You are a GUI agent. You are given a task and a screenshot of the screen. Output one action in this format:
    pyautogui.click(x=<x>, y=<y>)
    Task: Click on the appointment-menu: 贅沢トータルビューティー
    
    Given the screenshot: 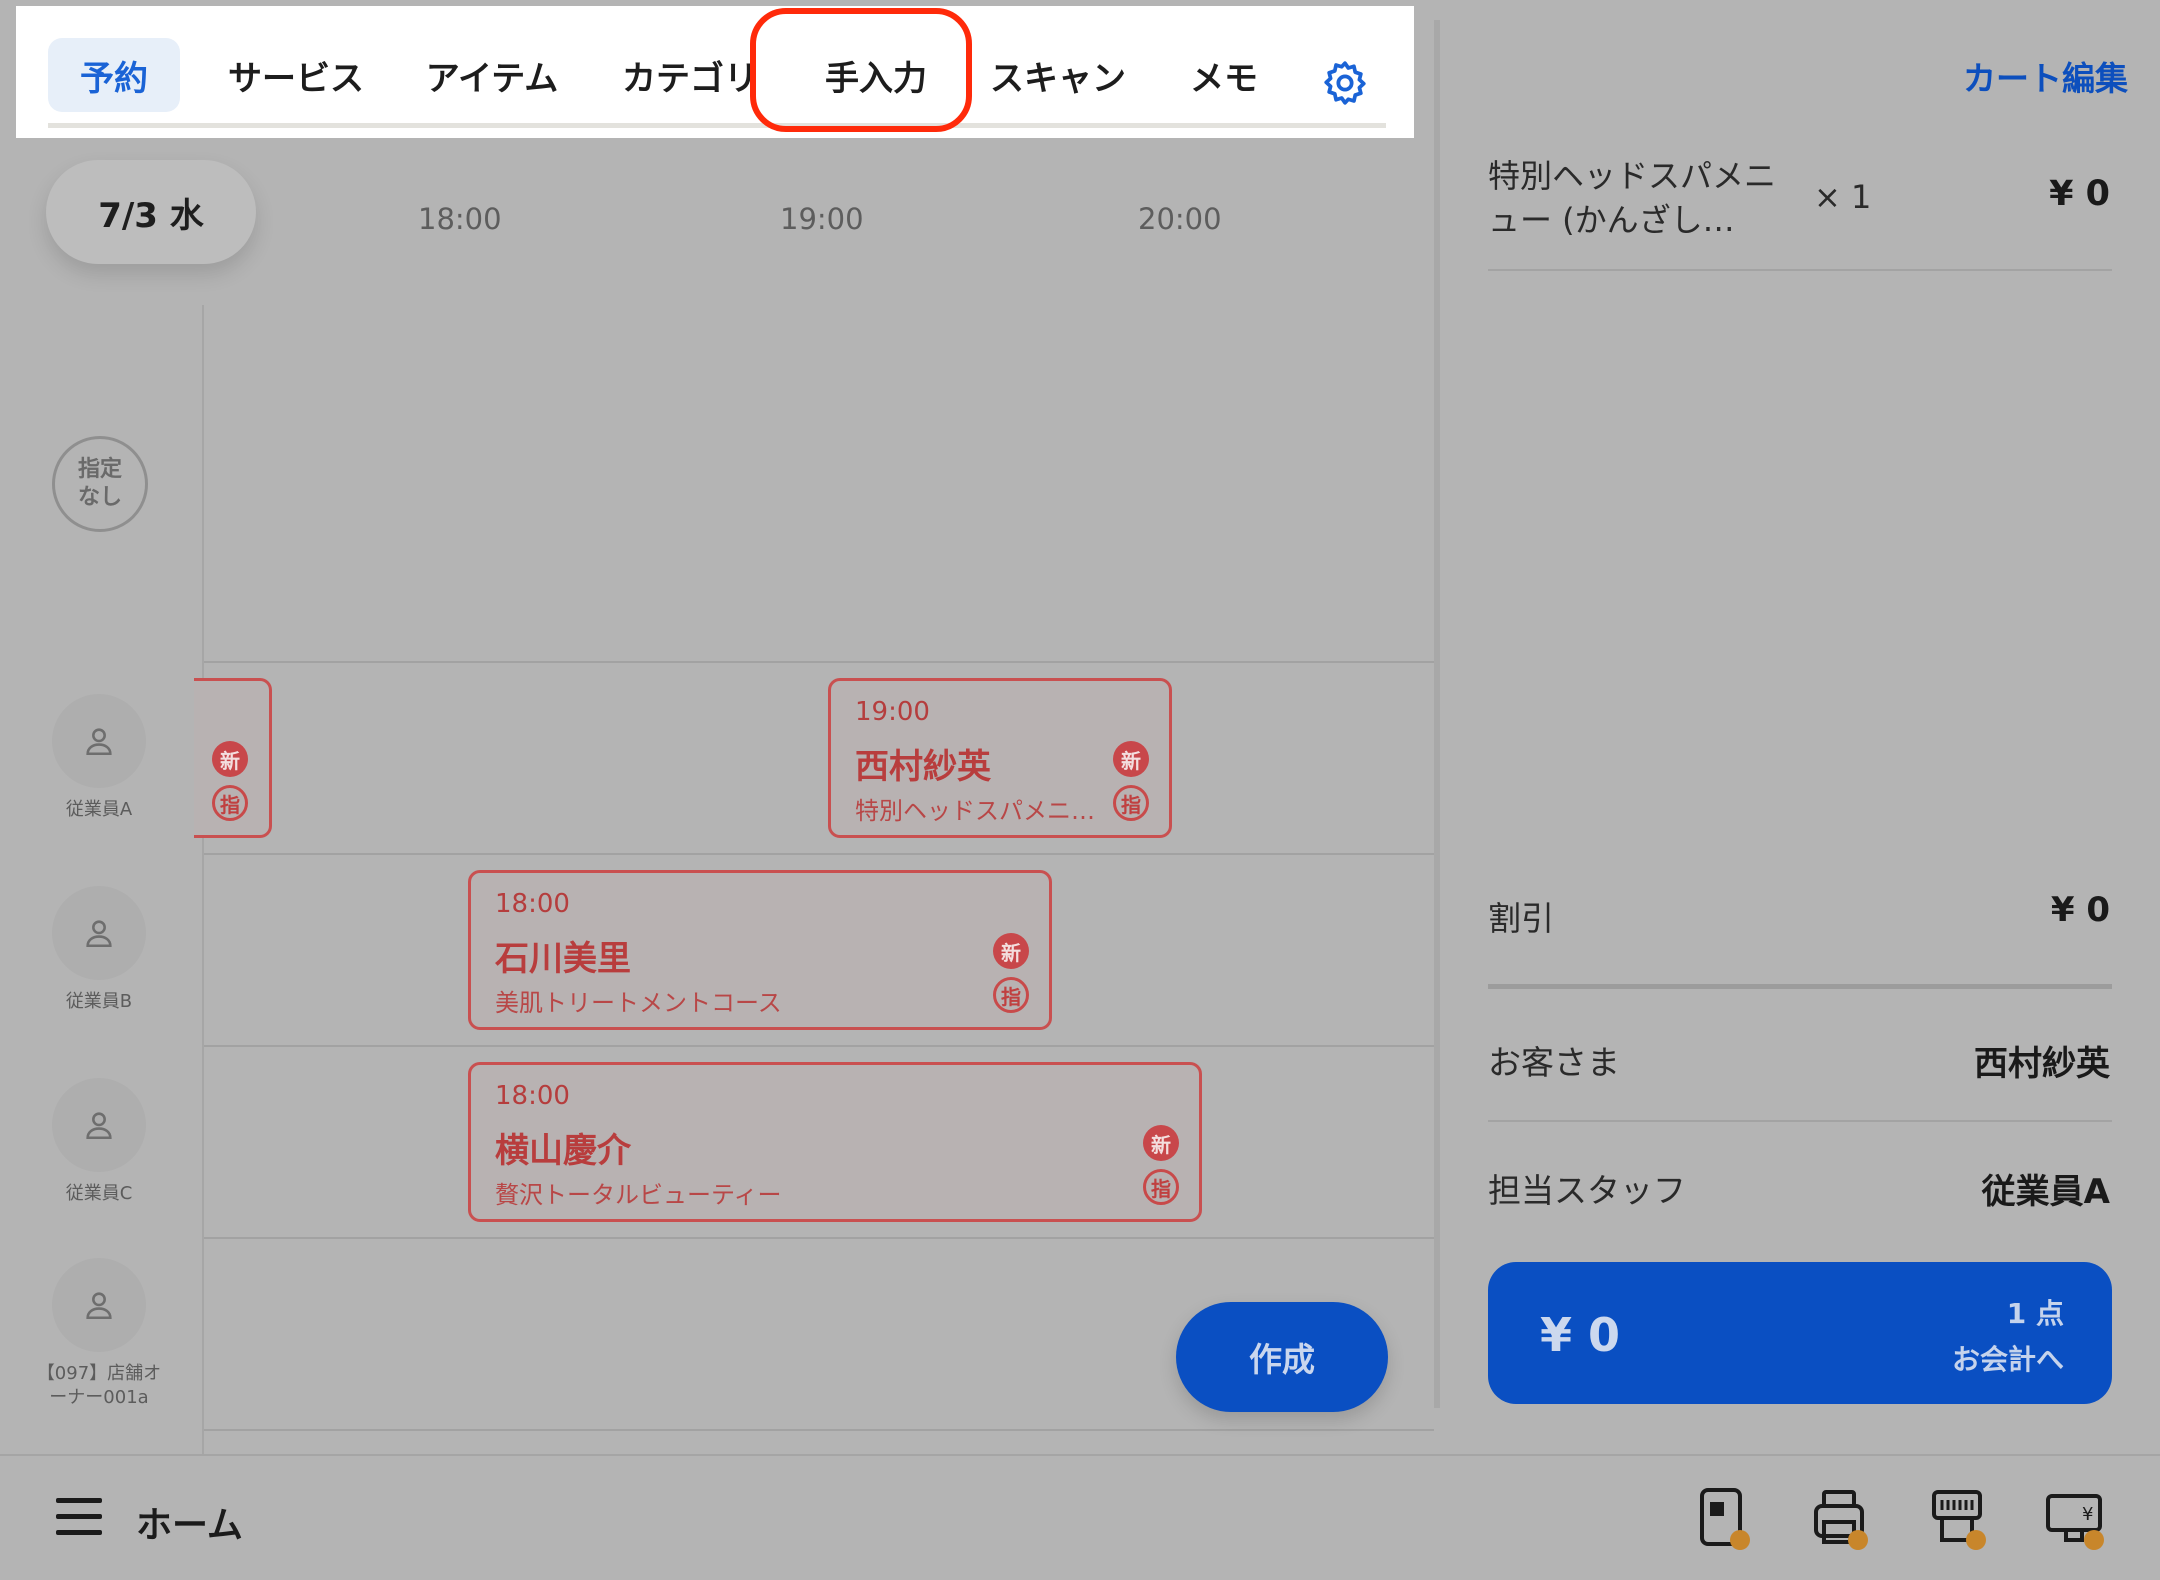 What is the action you would take?
    pyautogui.click(x=638, y=1195)
    